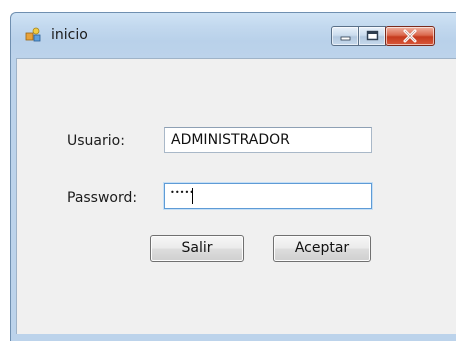 Image resolution: width=456 pixels, height=341 pixels. I want to click on app-form-icon, so click(33, 34).